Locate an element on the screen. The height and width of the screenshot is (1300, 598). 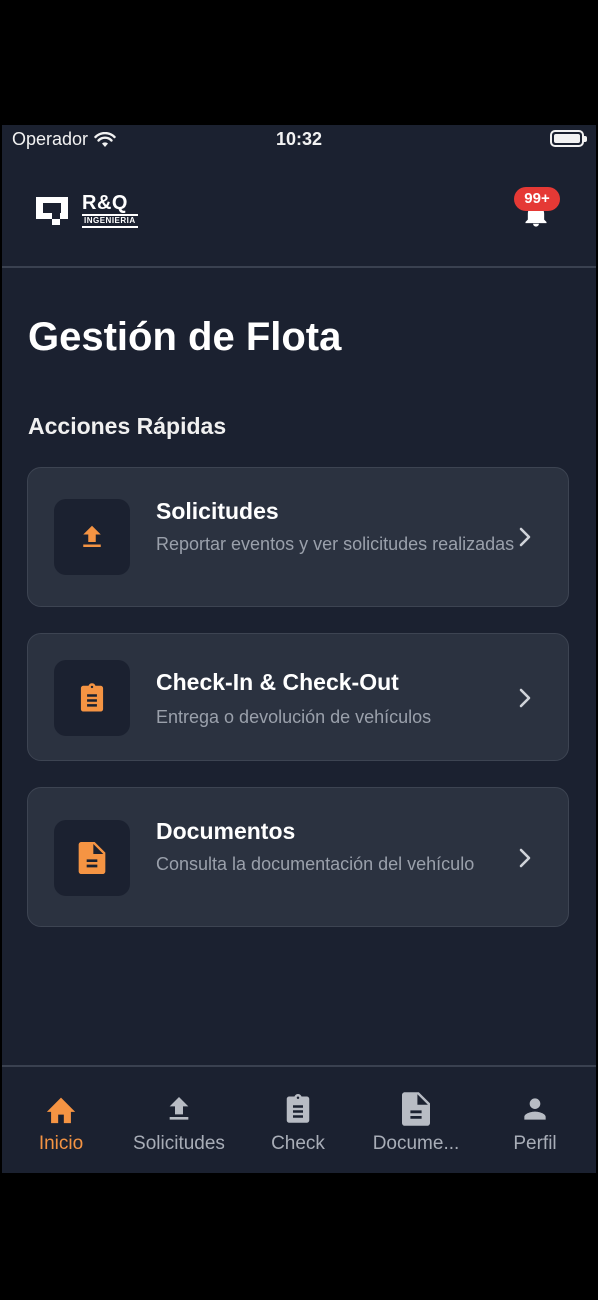
status-bar: Operador 10:32 is located at coordinates (299, 140).